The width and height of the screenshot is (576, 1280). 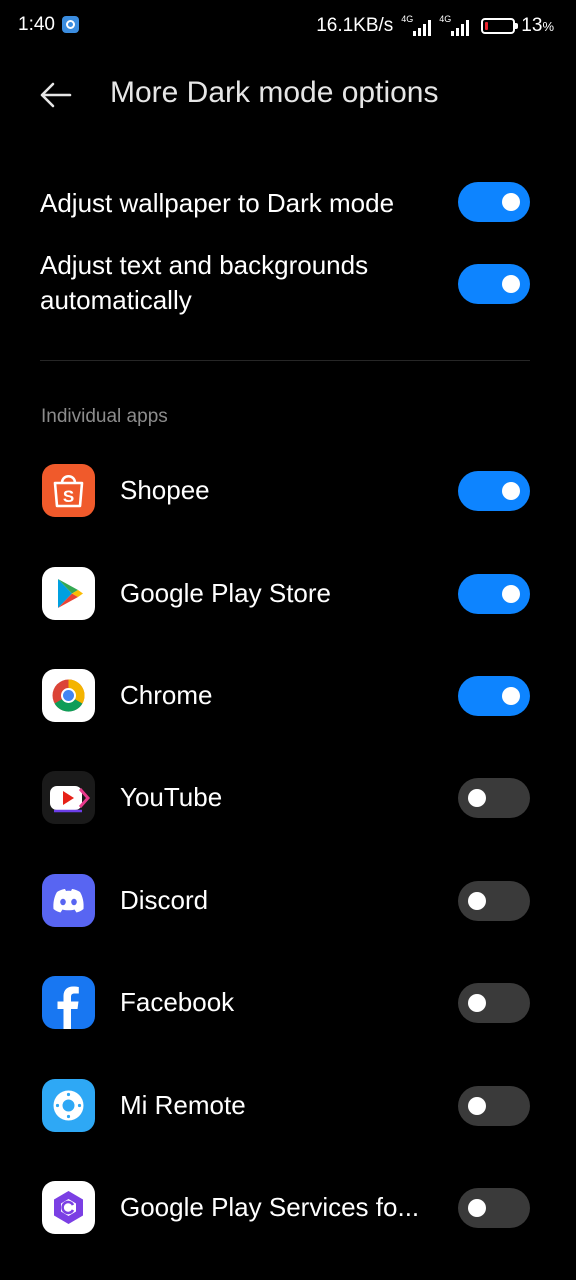 What do you see at coordinates (285, 360) in the screenshot?
I see `divider` at bounding box center [285, 360].